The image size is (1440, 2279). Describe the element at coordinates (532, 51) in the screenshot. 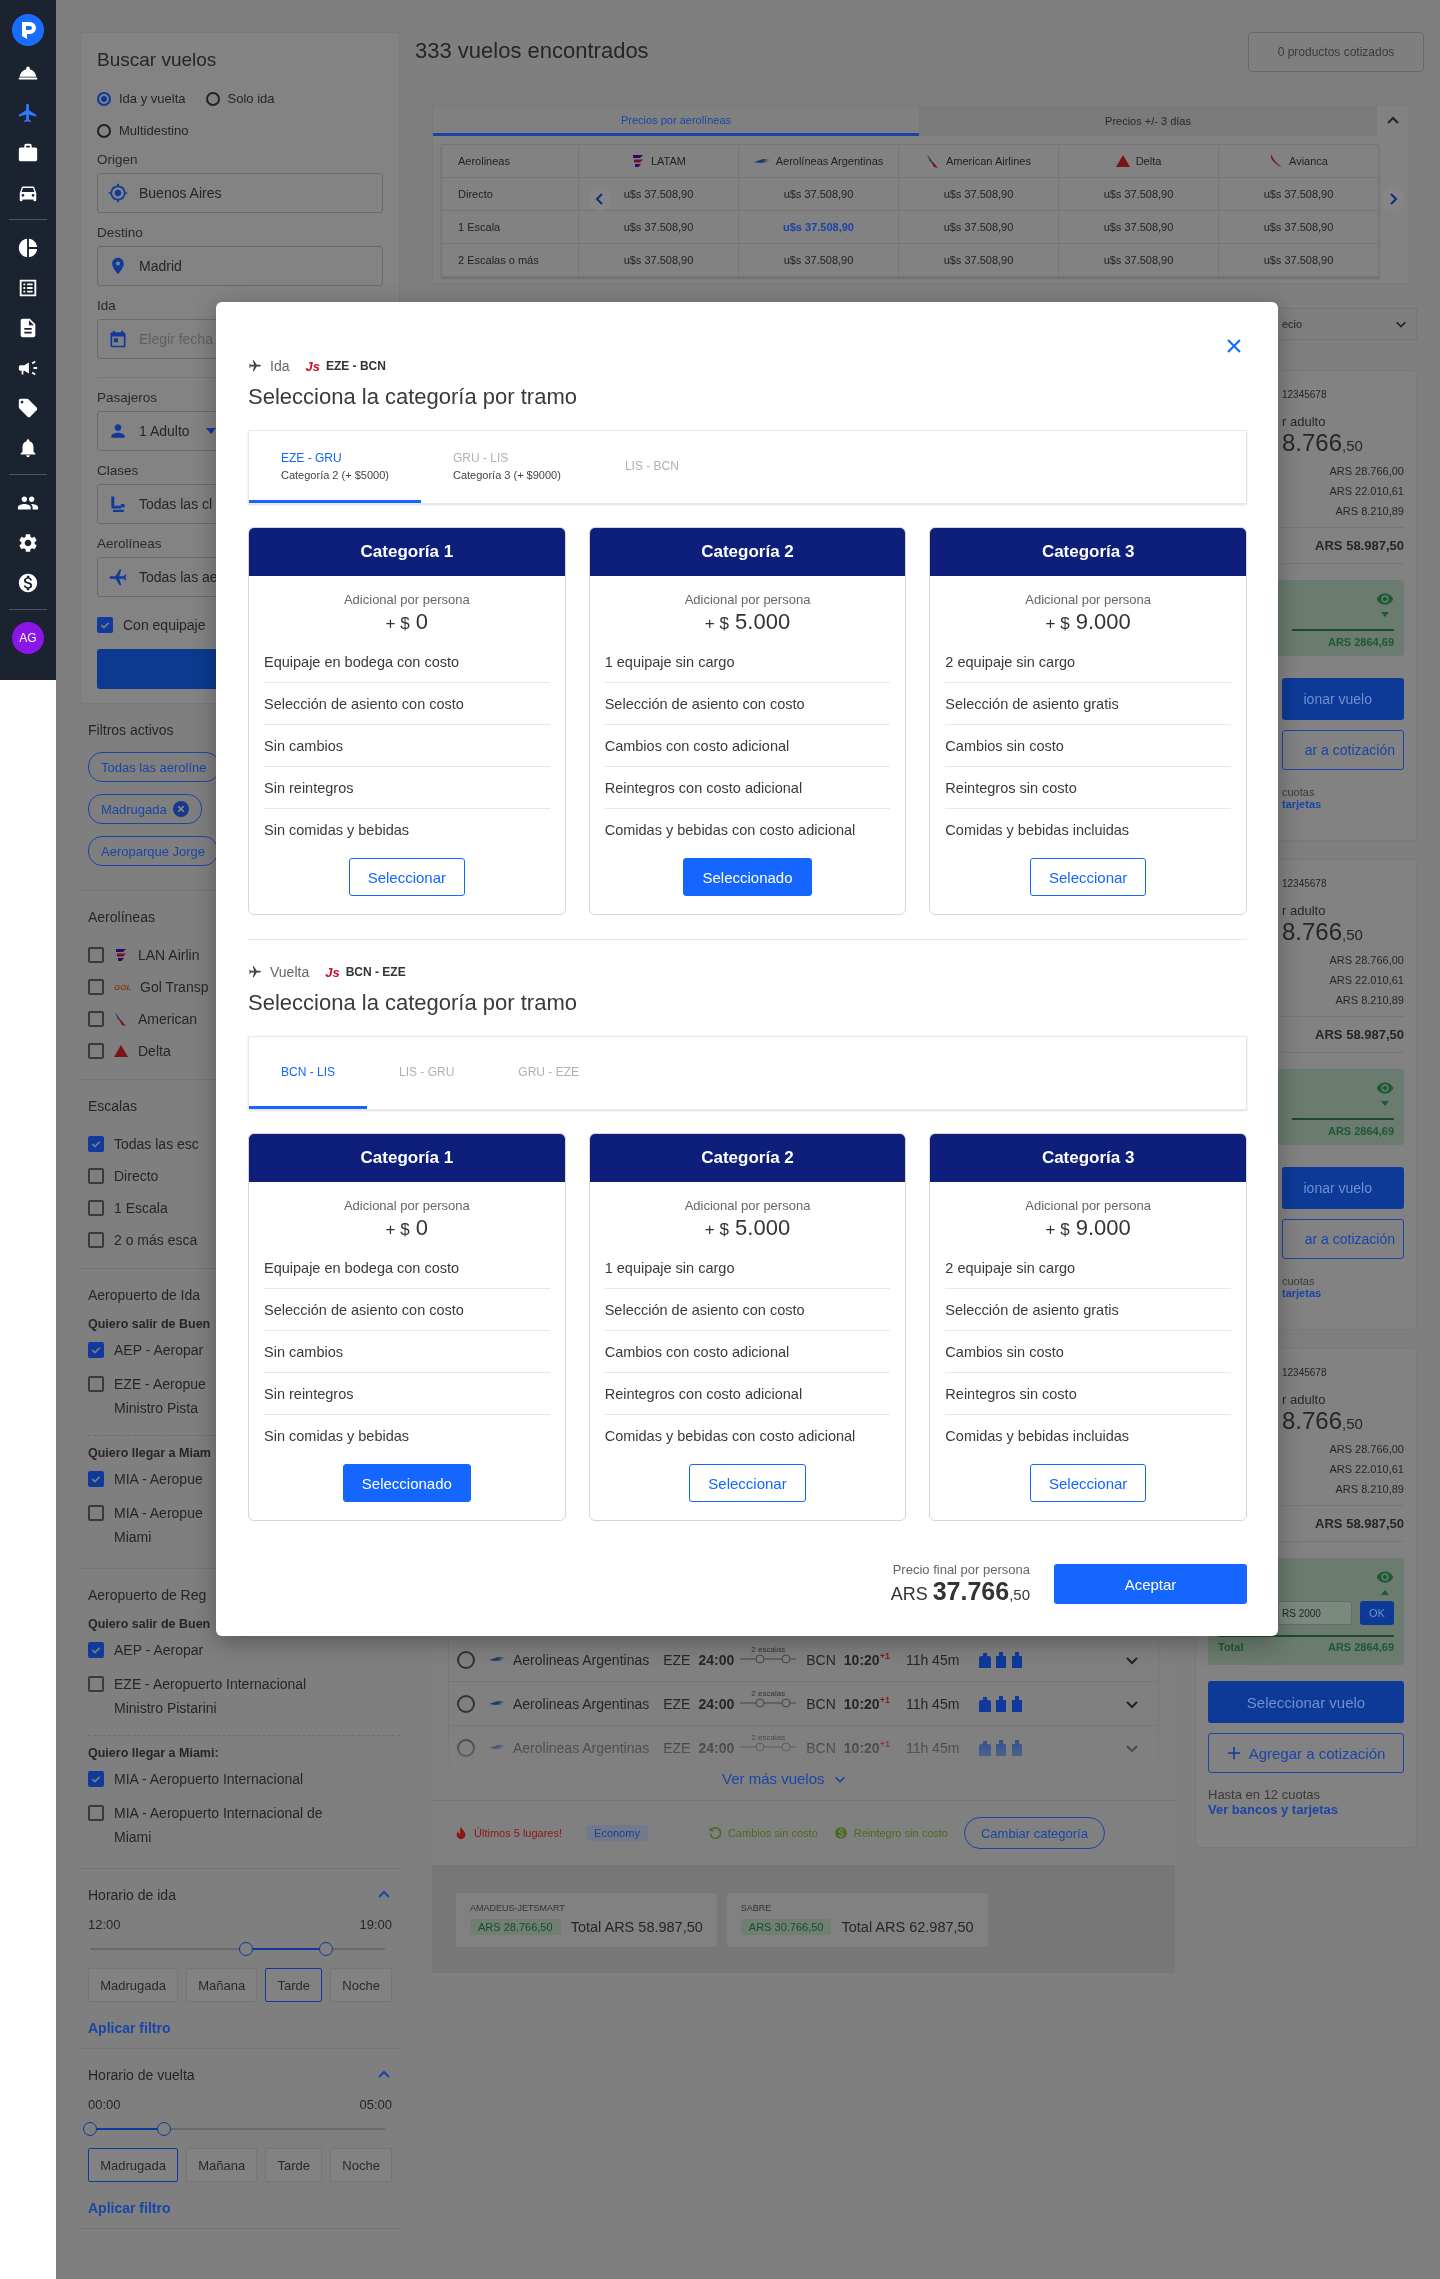

I see `results-title: 333 vuelos encontrados` at that location.